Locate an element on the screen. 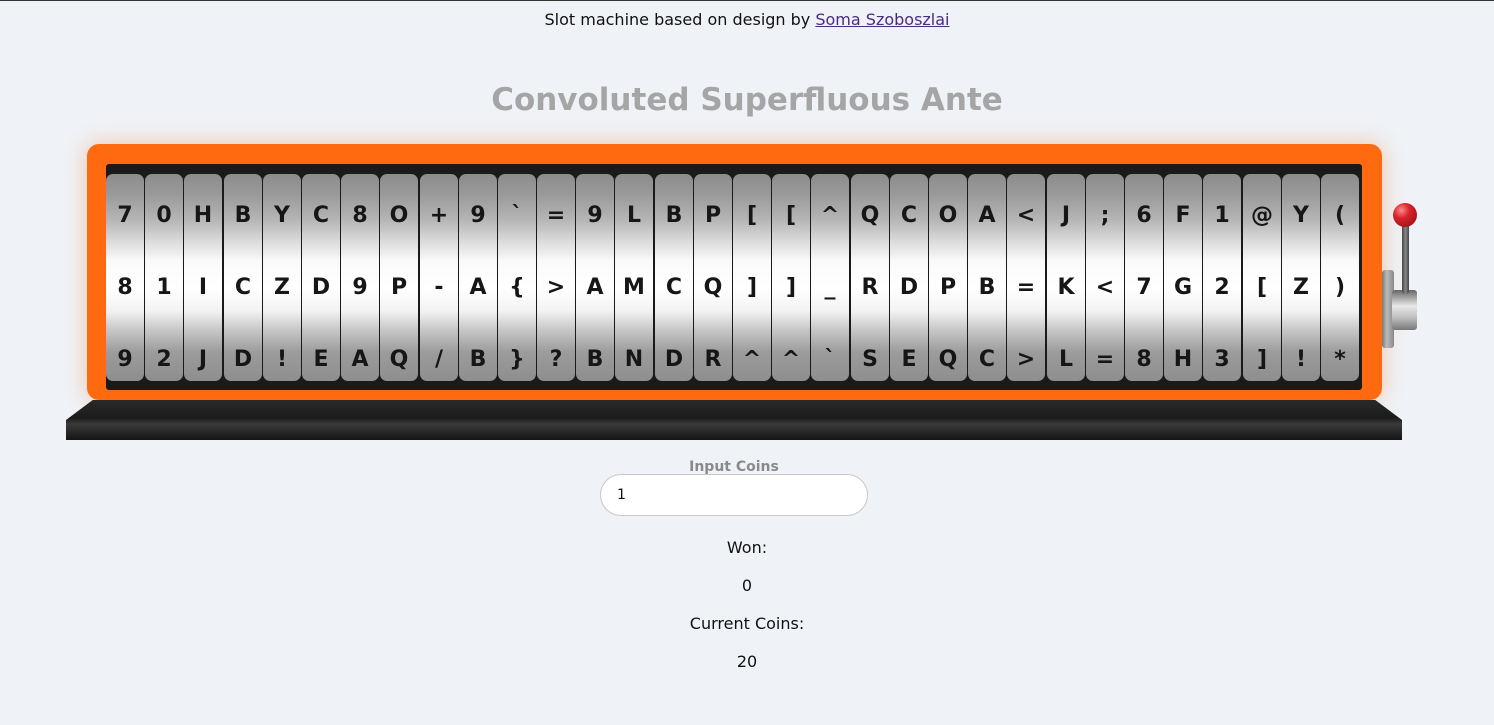 This screenshot has height=725, width=1494. reel-symbol: } is located at coordinates (517, 359).